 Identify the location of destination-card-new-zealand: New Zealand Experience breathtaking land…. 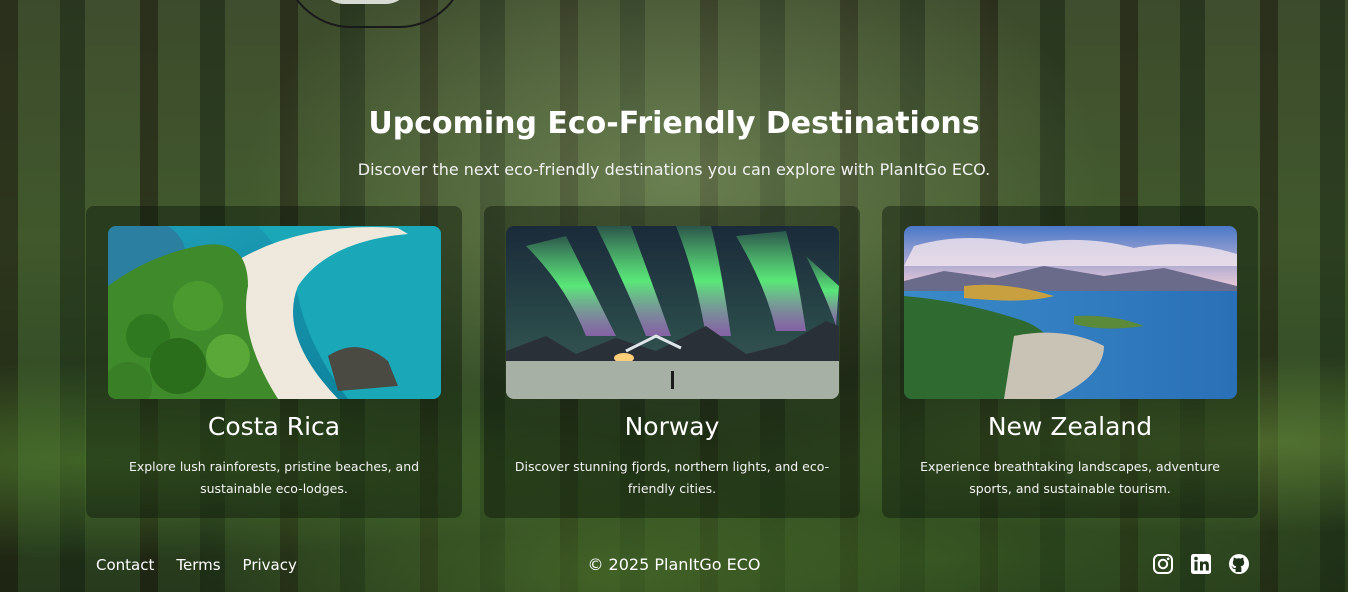
(1070, 362).